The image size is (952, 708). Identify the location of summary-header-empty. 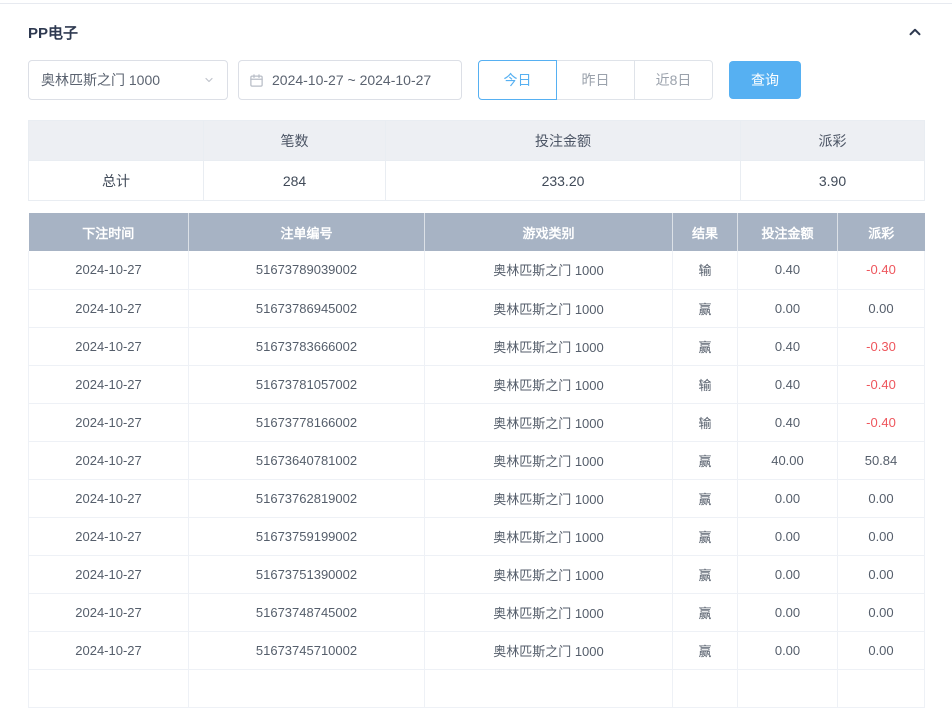
(116, 140).